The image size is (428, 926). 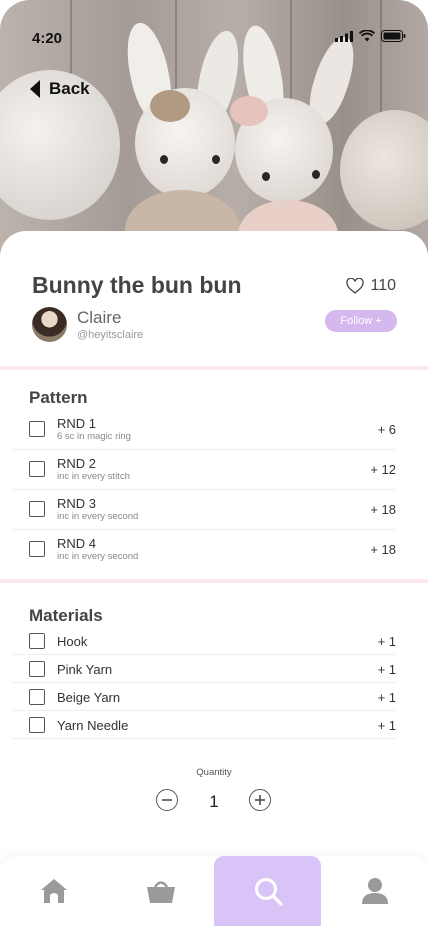 I want to click on quantity-value: 1, so click(x=214, y=801).